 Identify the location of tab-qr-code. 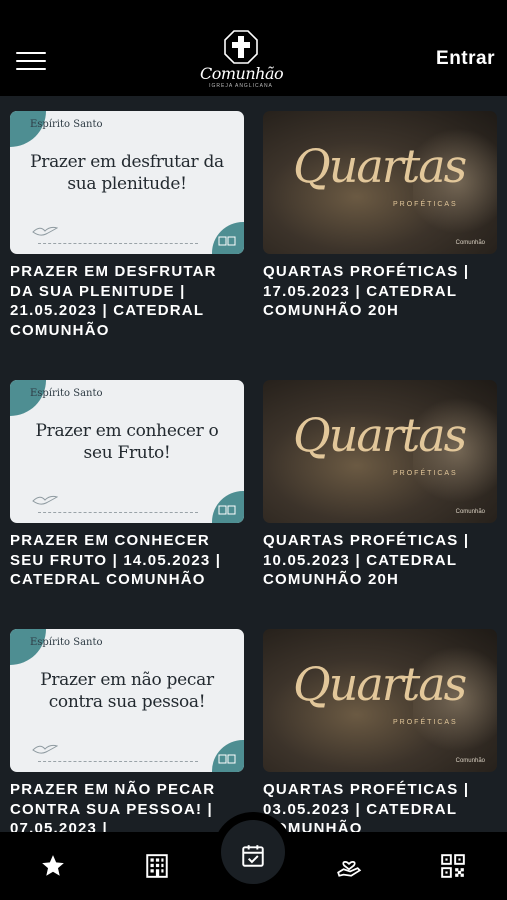
(453, 866).